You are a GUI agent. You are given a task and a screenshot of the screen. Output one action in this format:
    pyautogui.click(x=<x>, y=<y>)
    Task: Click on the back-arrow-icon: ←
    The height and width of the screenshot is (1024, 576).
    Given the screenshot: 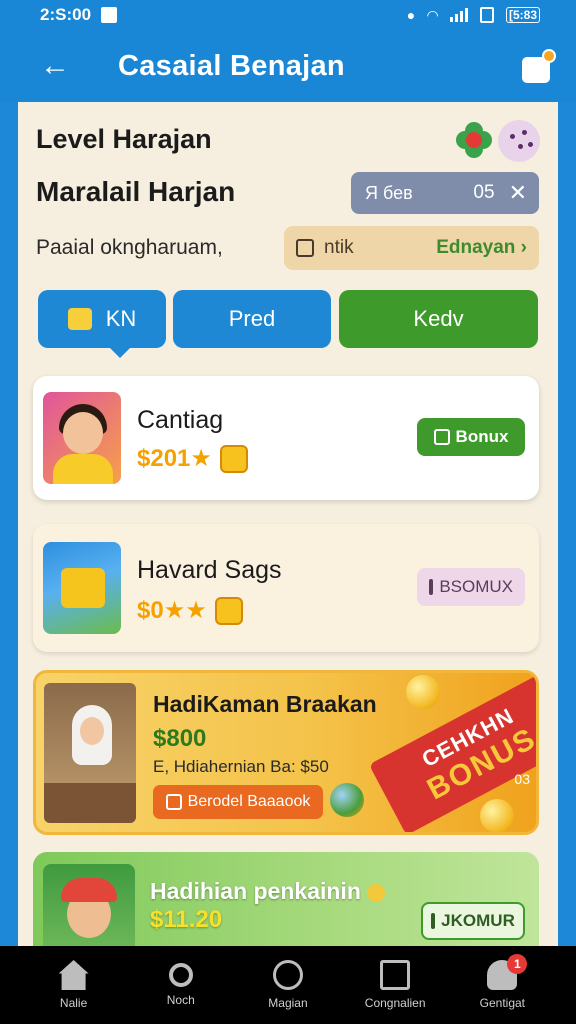 What is the action you would take?
    pyautogui.click(x=60, y=66)
    